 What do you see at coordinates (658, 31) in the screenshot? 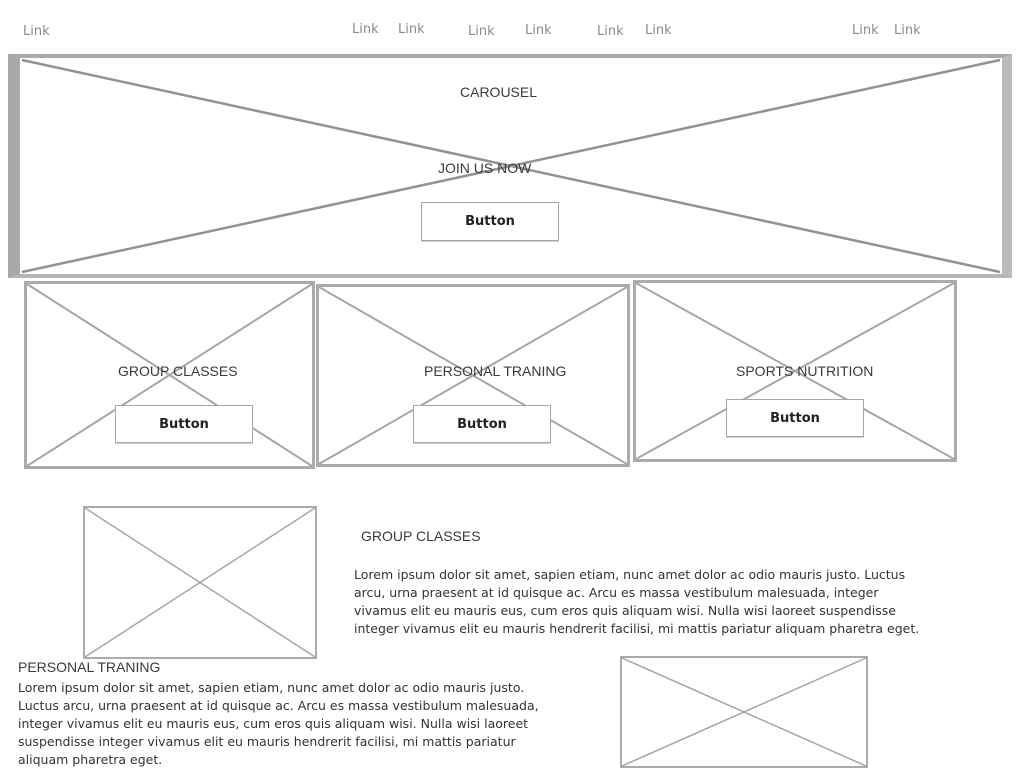
I see `nav-link-7: Link` at bounding box center [658, 31].